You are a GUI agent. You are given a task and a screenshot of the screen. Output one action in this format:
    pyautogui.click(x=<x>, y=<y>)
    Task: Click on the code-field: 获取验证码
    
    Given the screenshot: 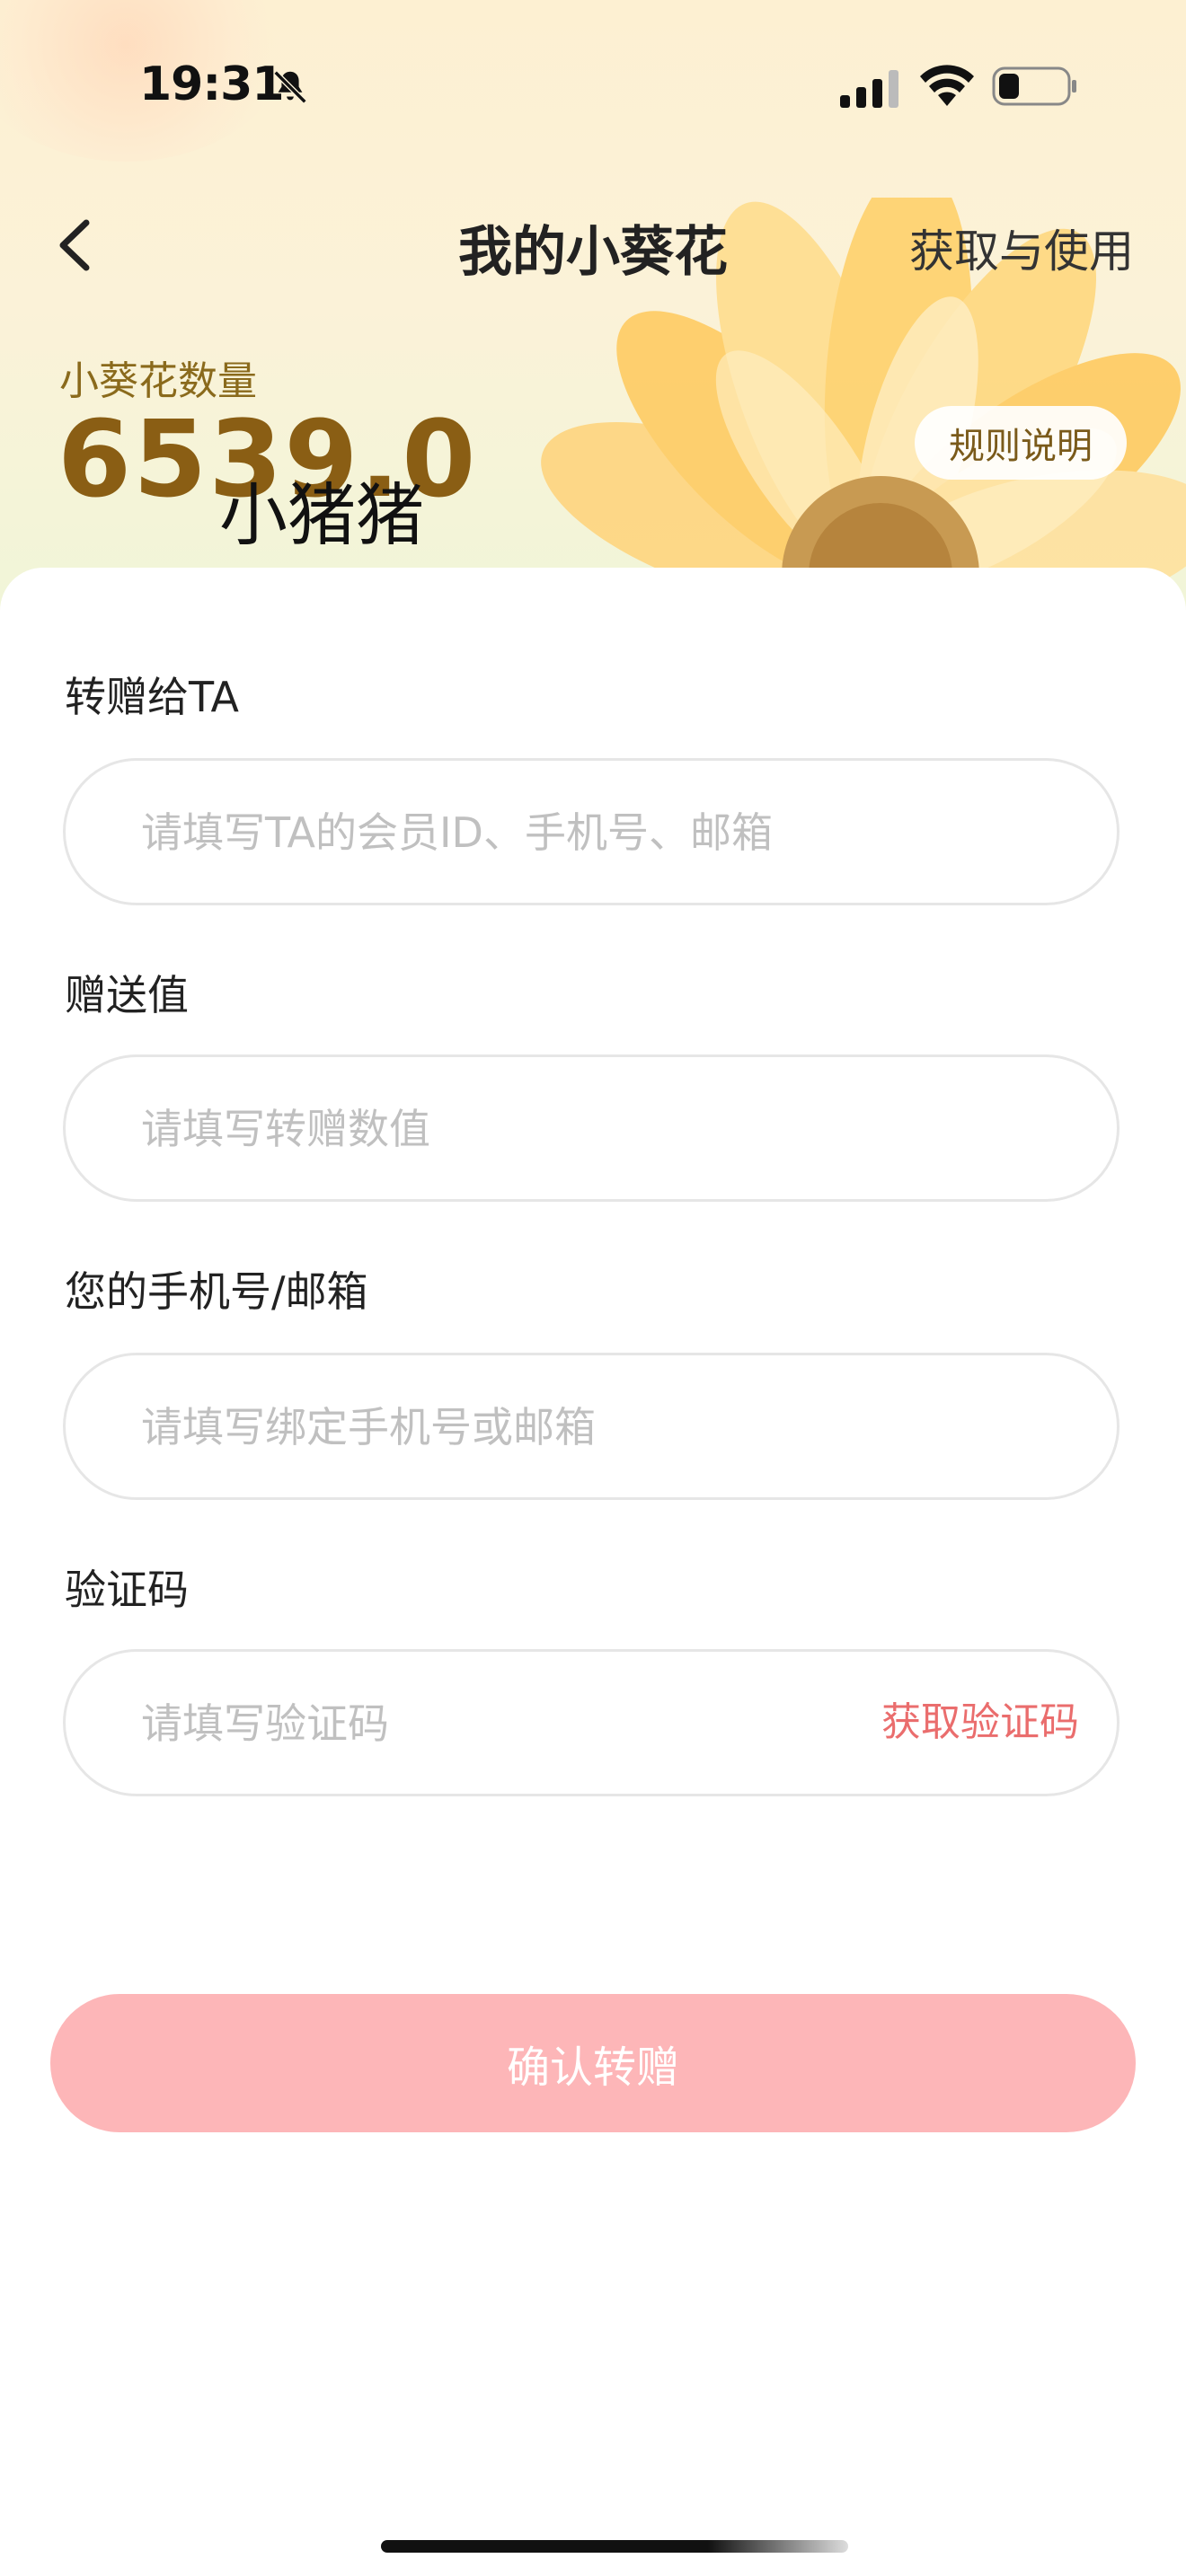 What is the action you would take?
    pyautogui.click(x=591, y=1722)
    